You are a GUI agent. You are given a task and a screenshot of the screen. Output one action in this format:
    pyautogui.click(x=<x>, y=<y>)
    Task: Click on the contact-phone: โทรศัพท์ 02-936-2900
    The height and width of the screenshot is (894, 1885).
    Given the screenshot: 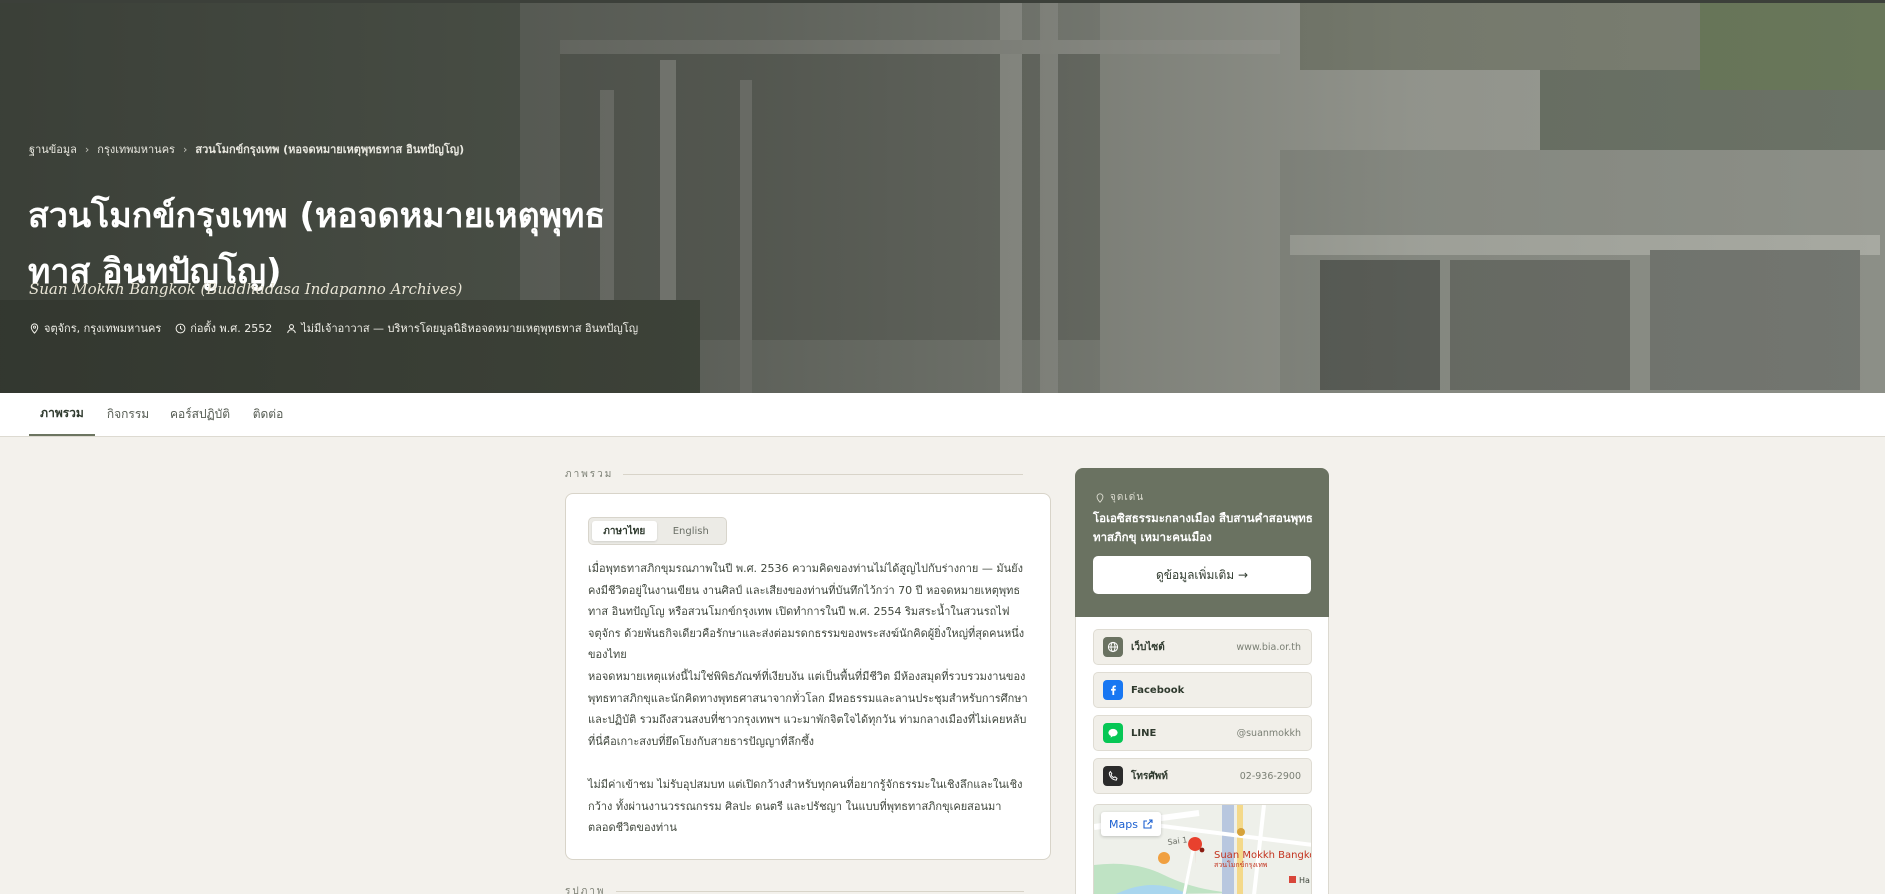 What is the action you would take?
    pyautogui.click(x=1202, y=776)
    